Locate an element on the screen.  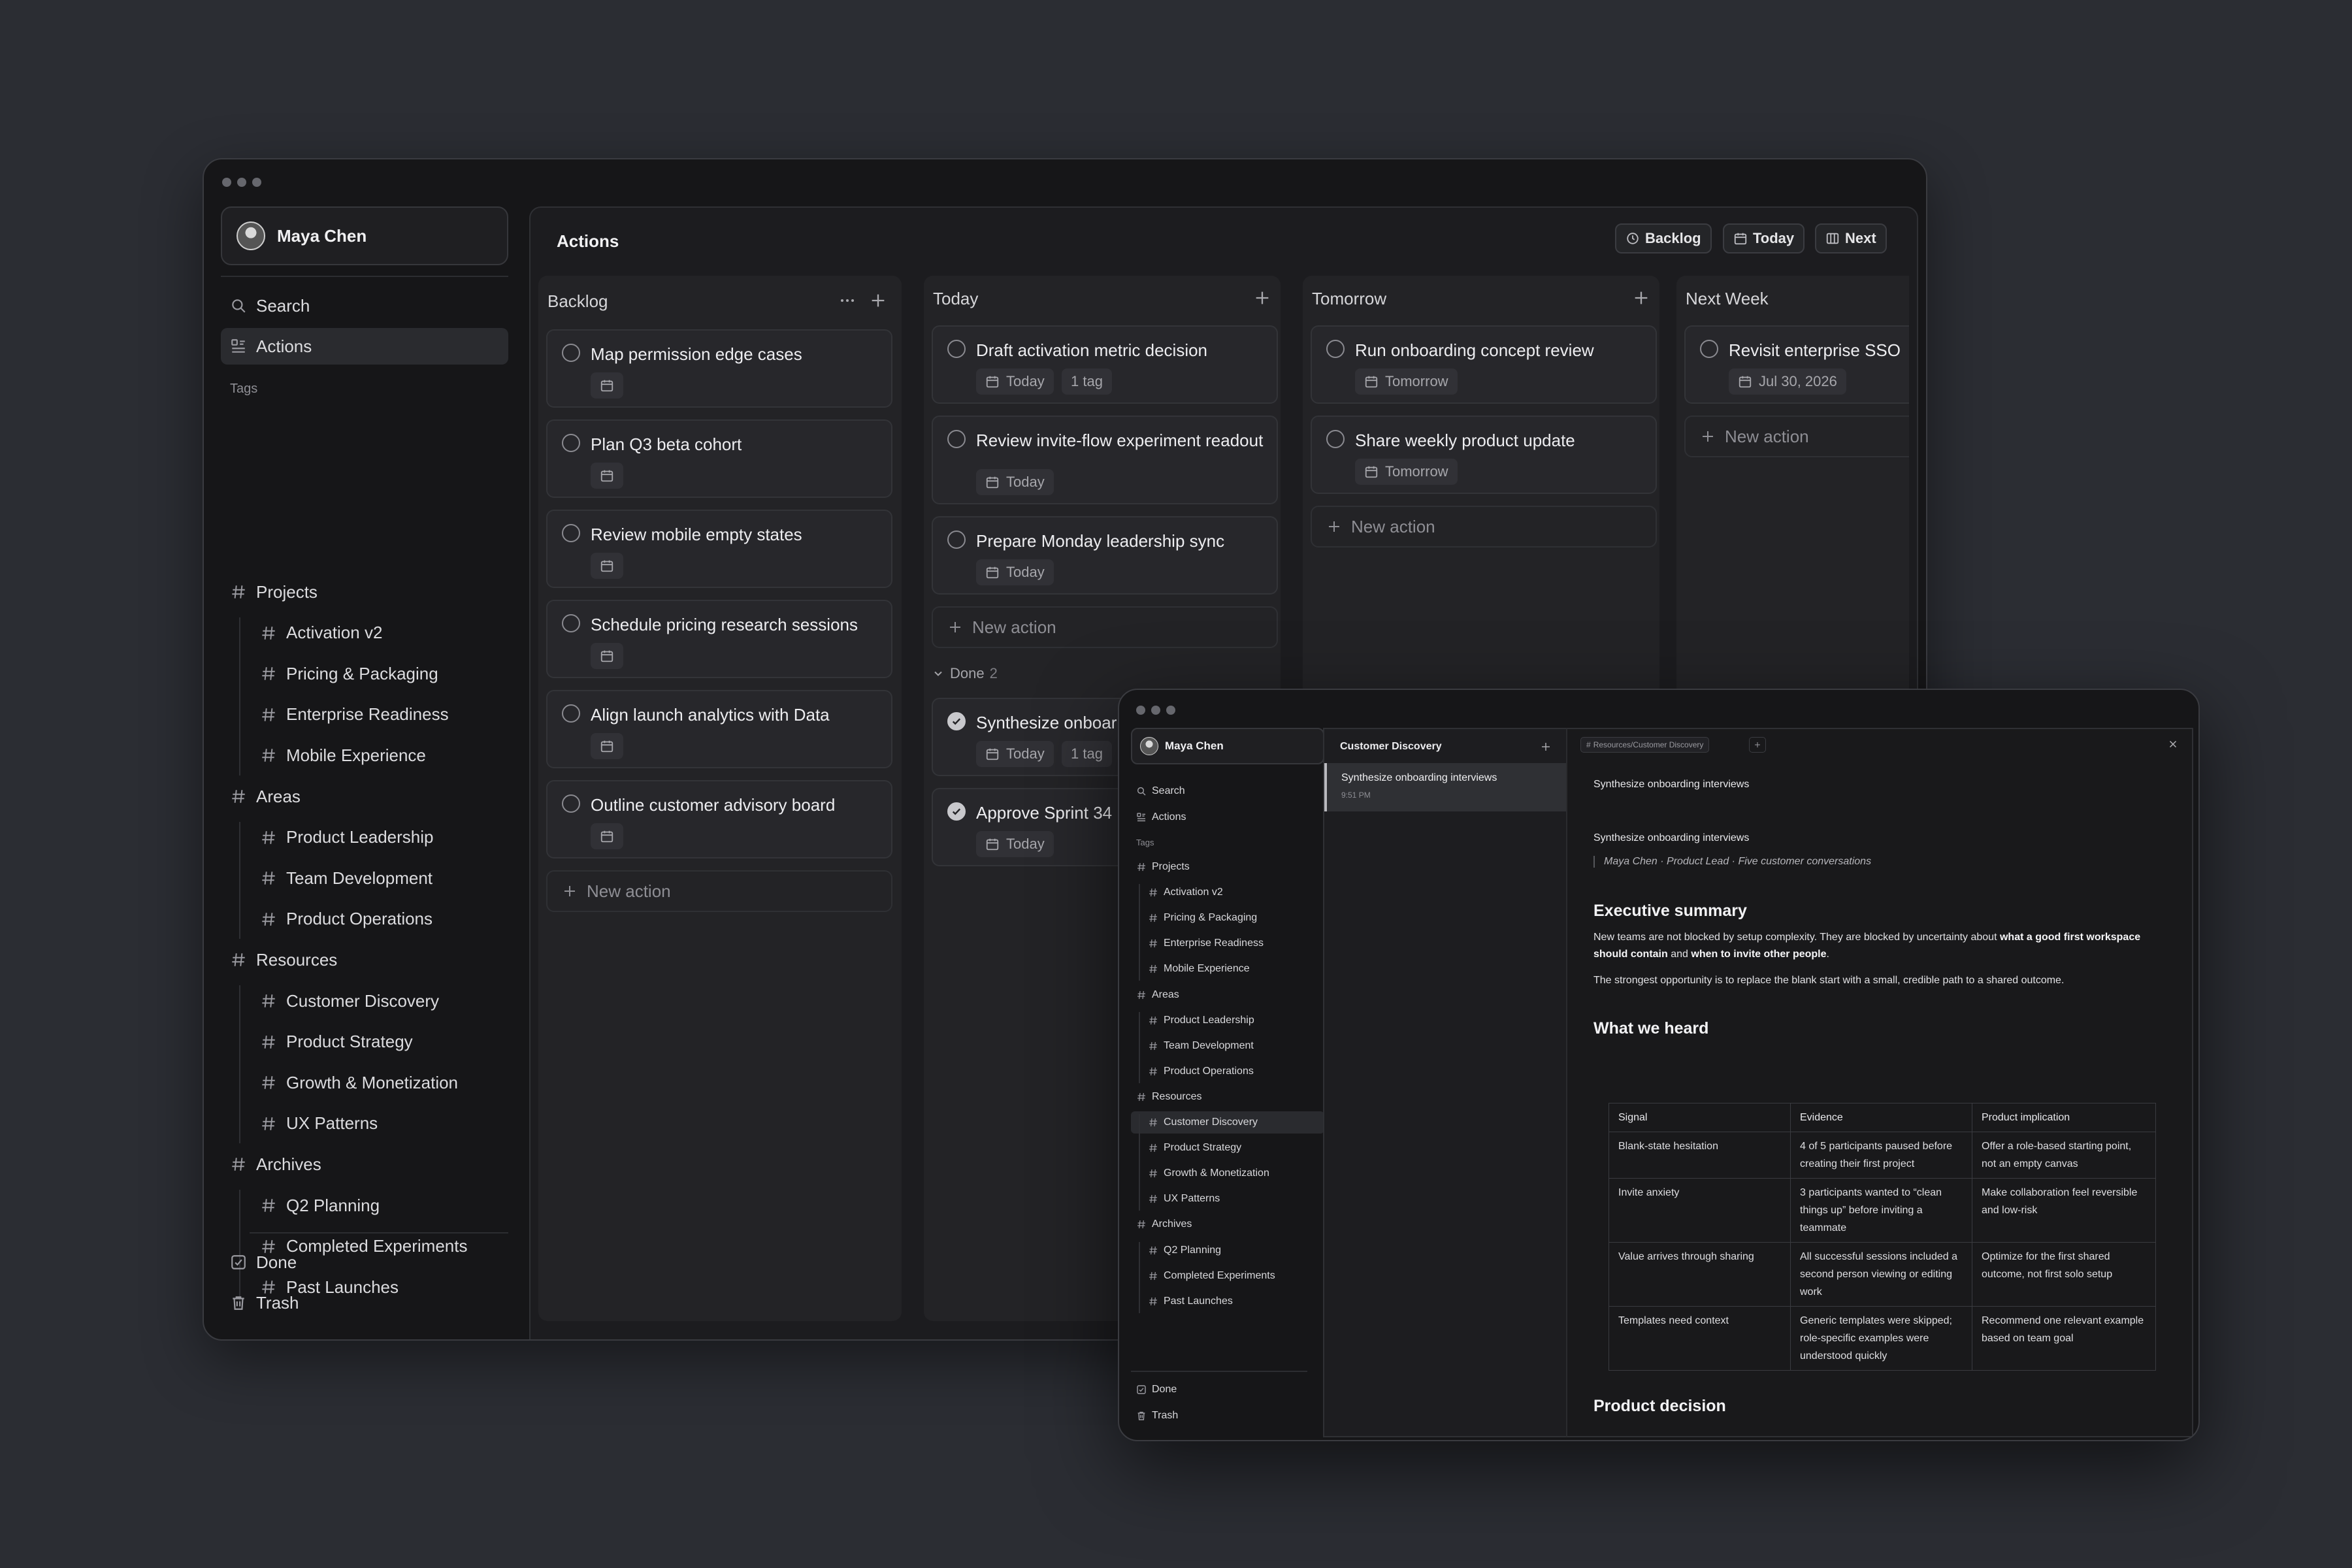
sidebar-item: Customer Discovery is located at coordinates (364, 1001).